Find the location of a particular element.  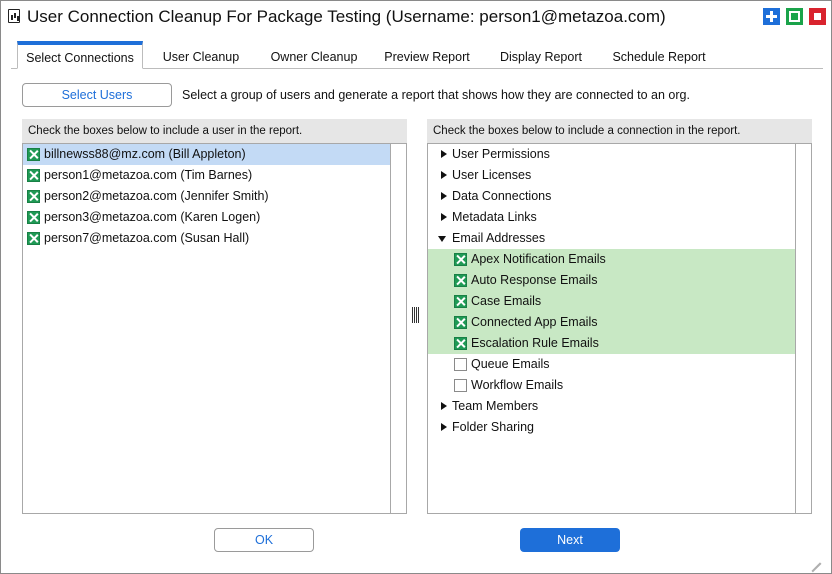

tab-select-connections: Select Connections is located at coordinates (80, 55).